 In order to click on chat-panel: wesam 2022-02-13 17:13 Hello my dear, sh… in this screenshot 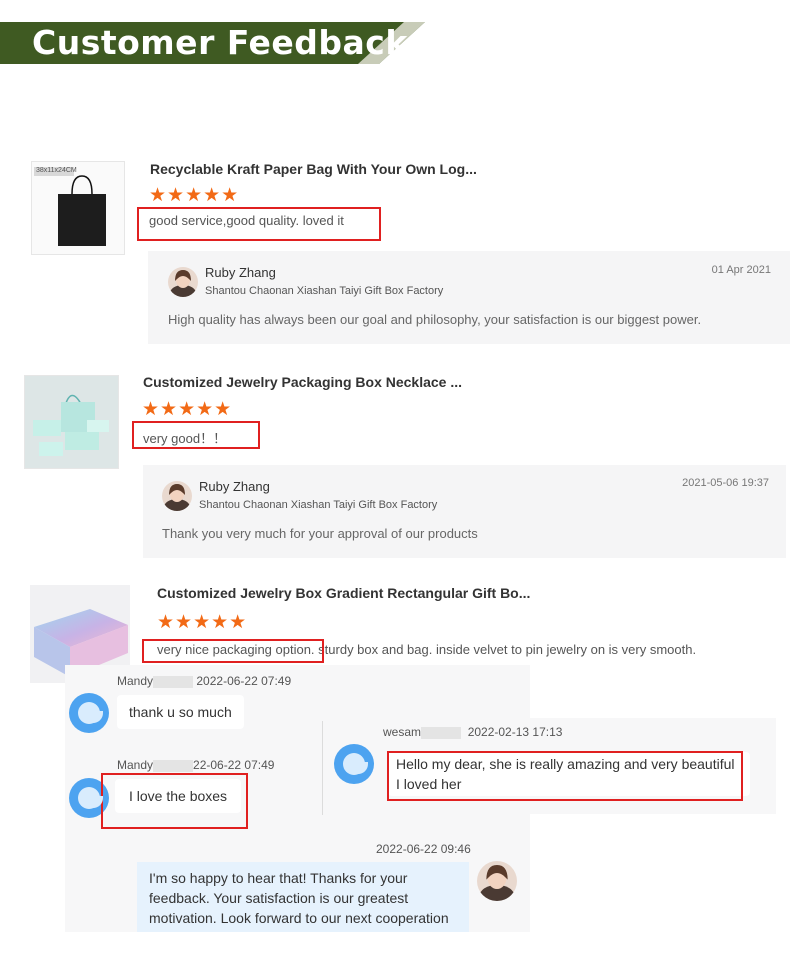, I will do `click(551, 766)`.